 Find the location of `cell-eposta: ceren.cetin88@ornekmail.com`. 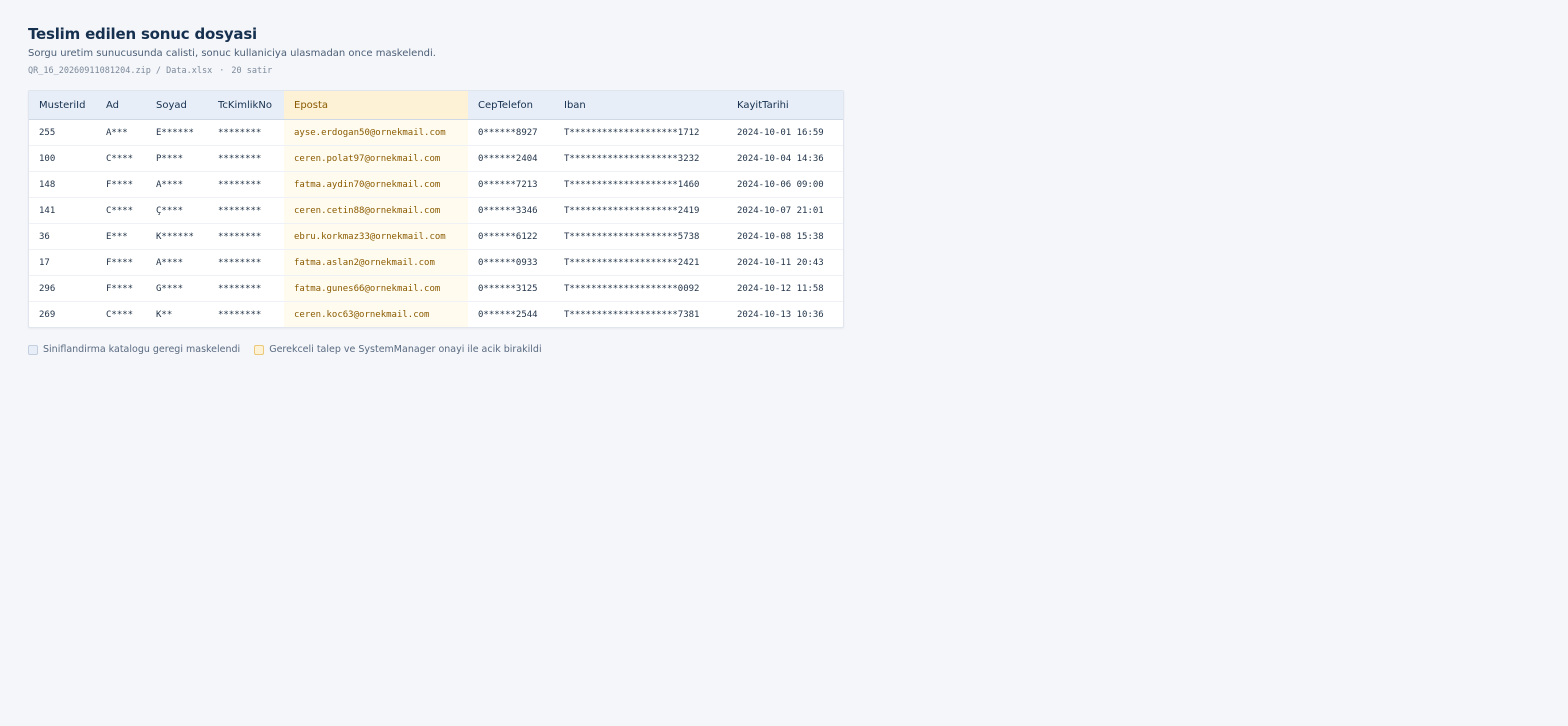

cell-eposta: ceren.cetin88@ornekmail.com is located at coordinates (376, 210).